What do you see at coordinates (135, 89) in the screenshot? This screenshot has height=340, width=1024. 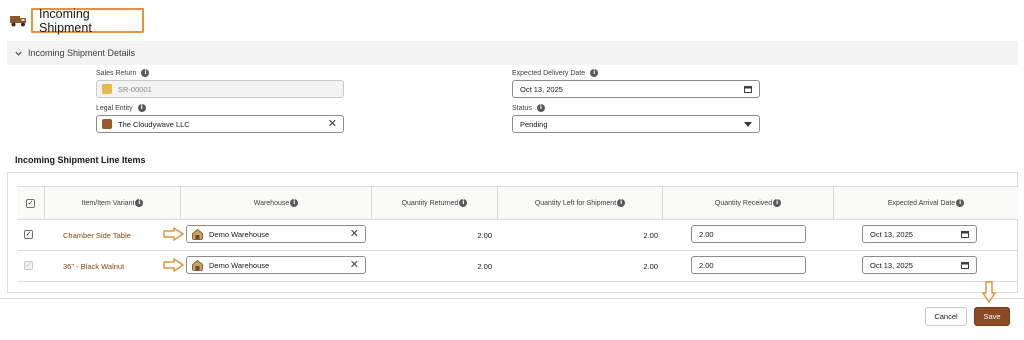 I see `sales-return-value: SR-00001` at bounding box center [135, 89].